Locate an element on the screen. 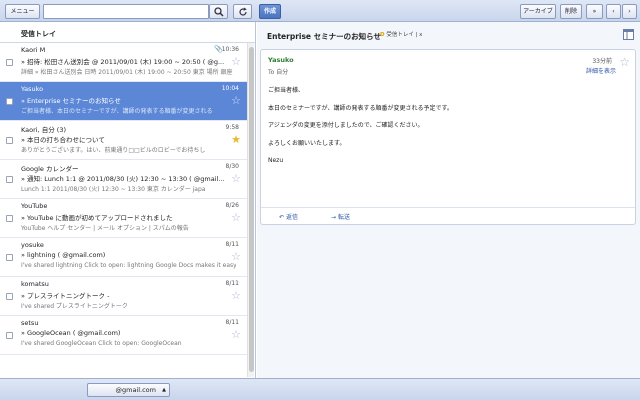 Image resolution: width=640 pixels, height=400 pixels. message-sender: Kaori, 自分 (3) is located at coordinates (43, 130).